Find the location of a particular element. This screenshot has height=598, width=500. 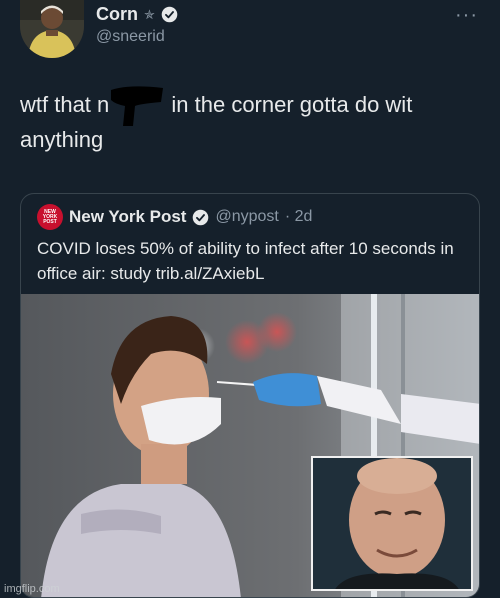

quoted-name: New York Post is located at coordinates (127, 217).